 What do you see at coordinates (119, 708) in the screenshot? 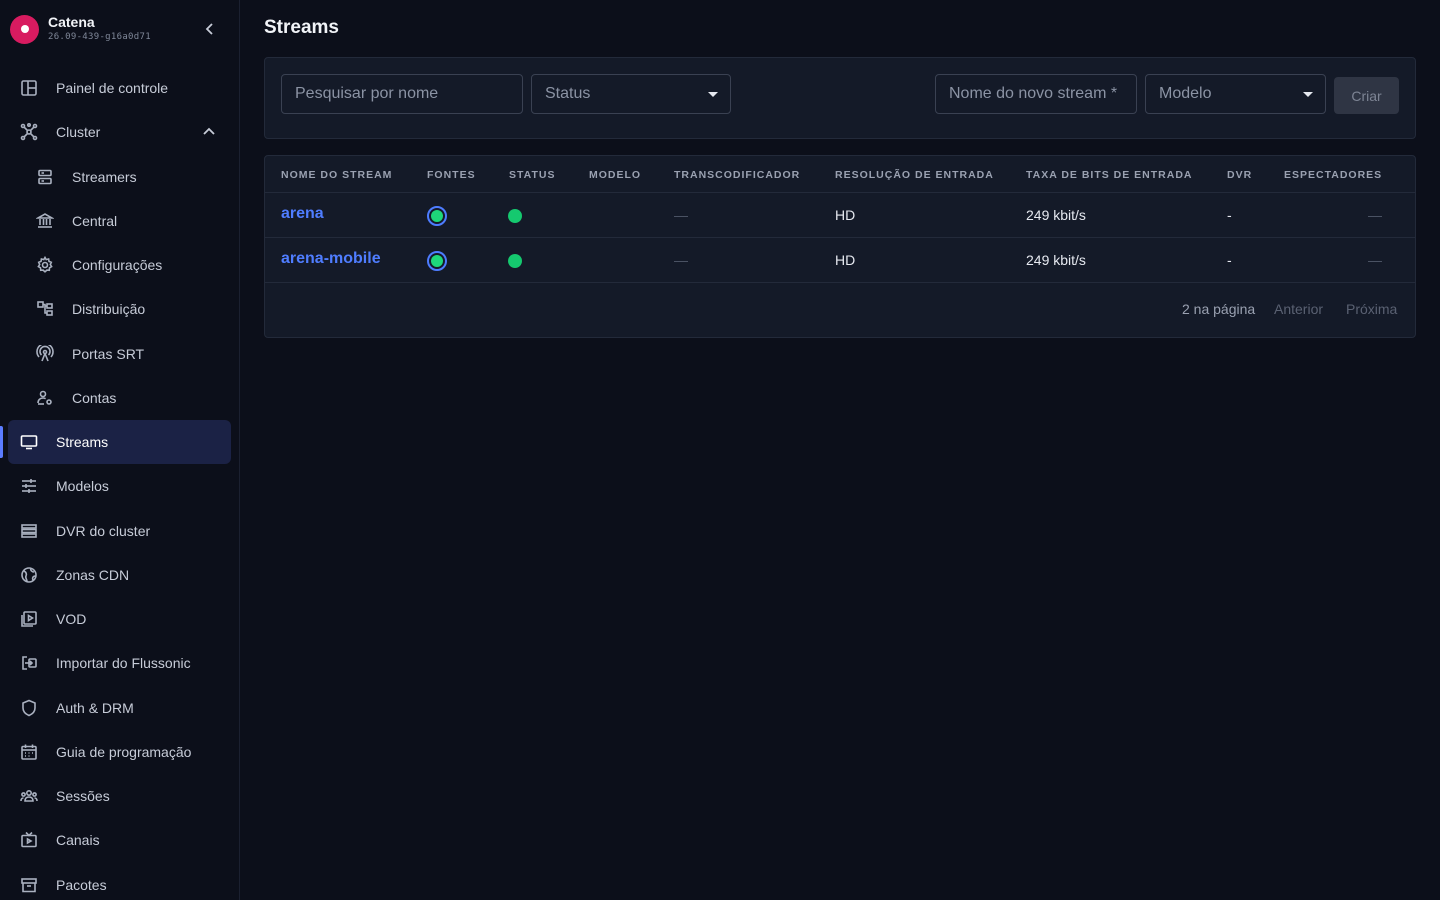
I see `sidebar-item-auth-drm: Auth & DRM` at bounding box center [119, 708].